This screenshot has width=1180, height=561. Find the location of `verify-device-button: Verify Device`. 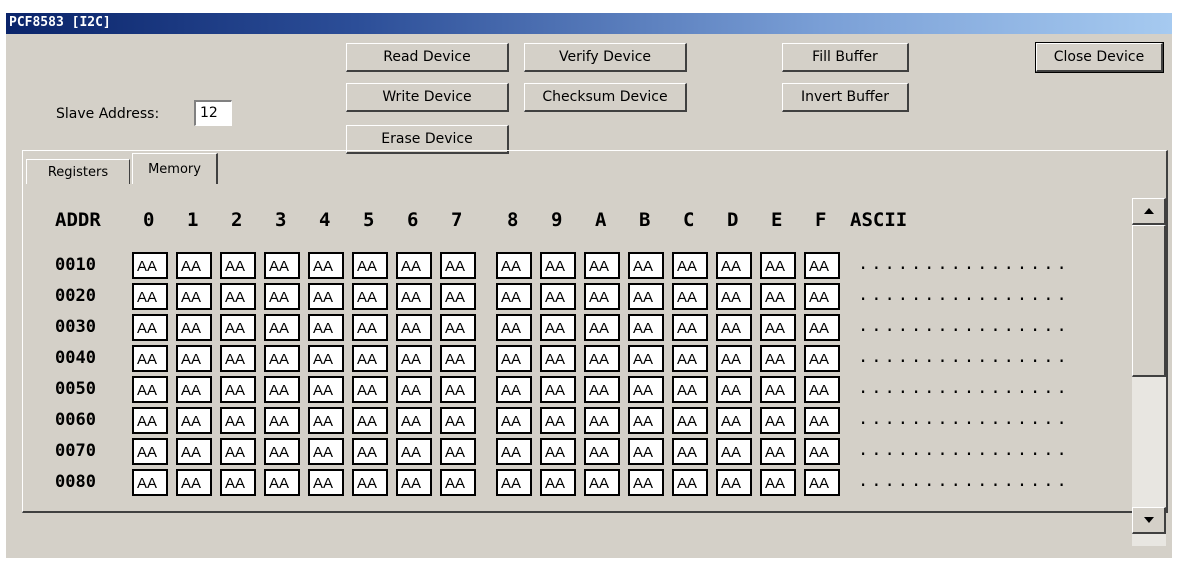

verify-device-button: Verify Device is located at coordinates (605, 57).